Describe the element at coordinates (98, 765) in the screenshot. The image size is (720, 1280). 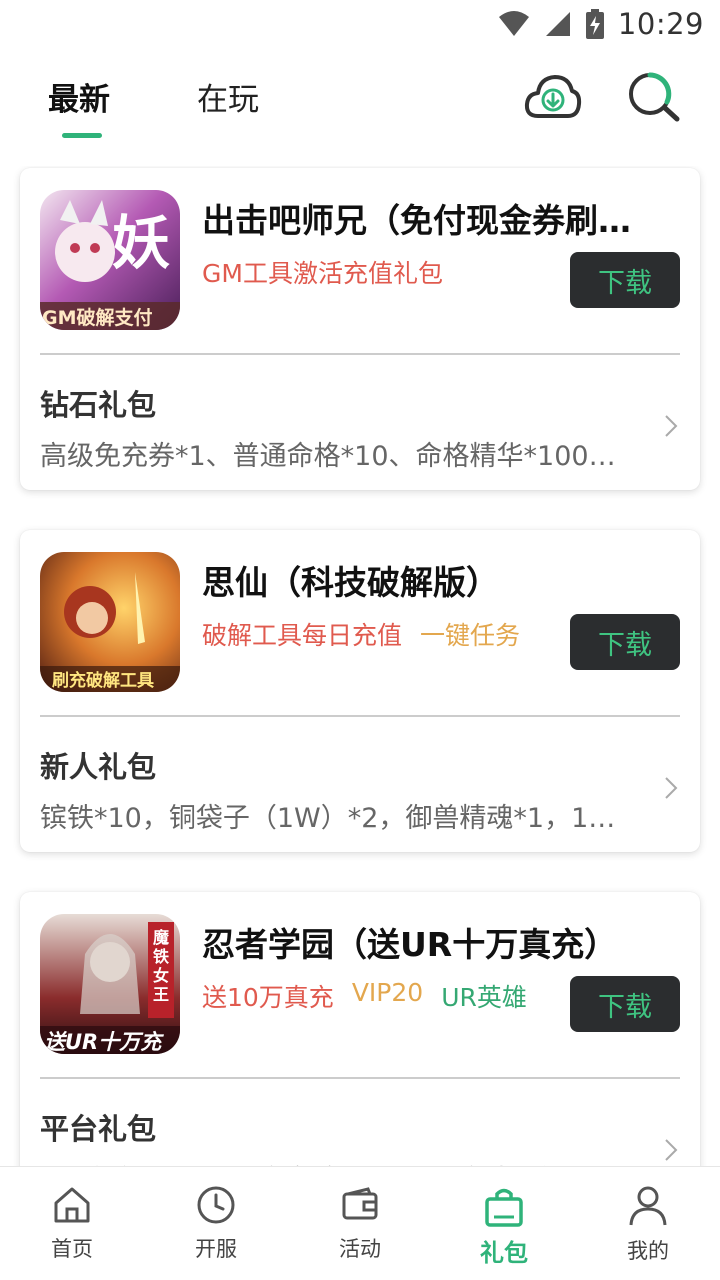
I see `gift-pack-name: 新人礼包` at that location.